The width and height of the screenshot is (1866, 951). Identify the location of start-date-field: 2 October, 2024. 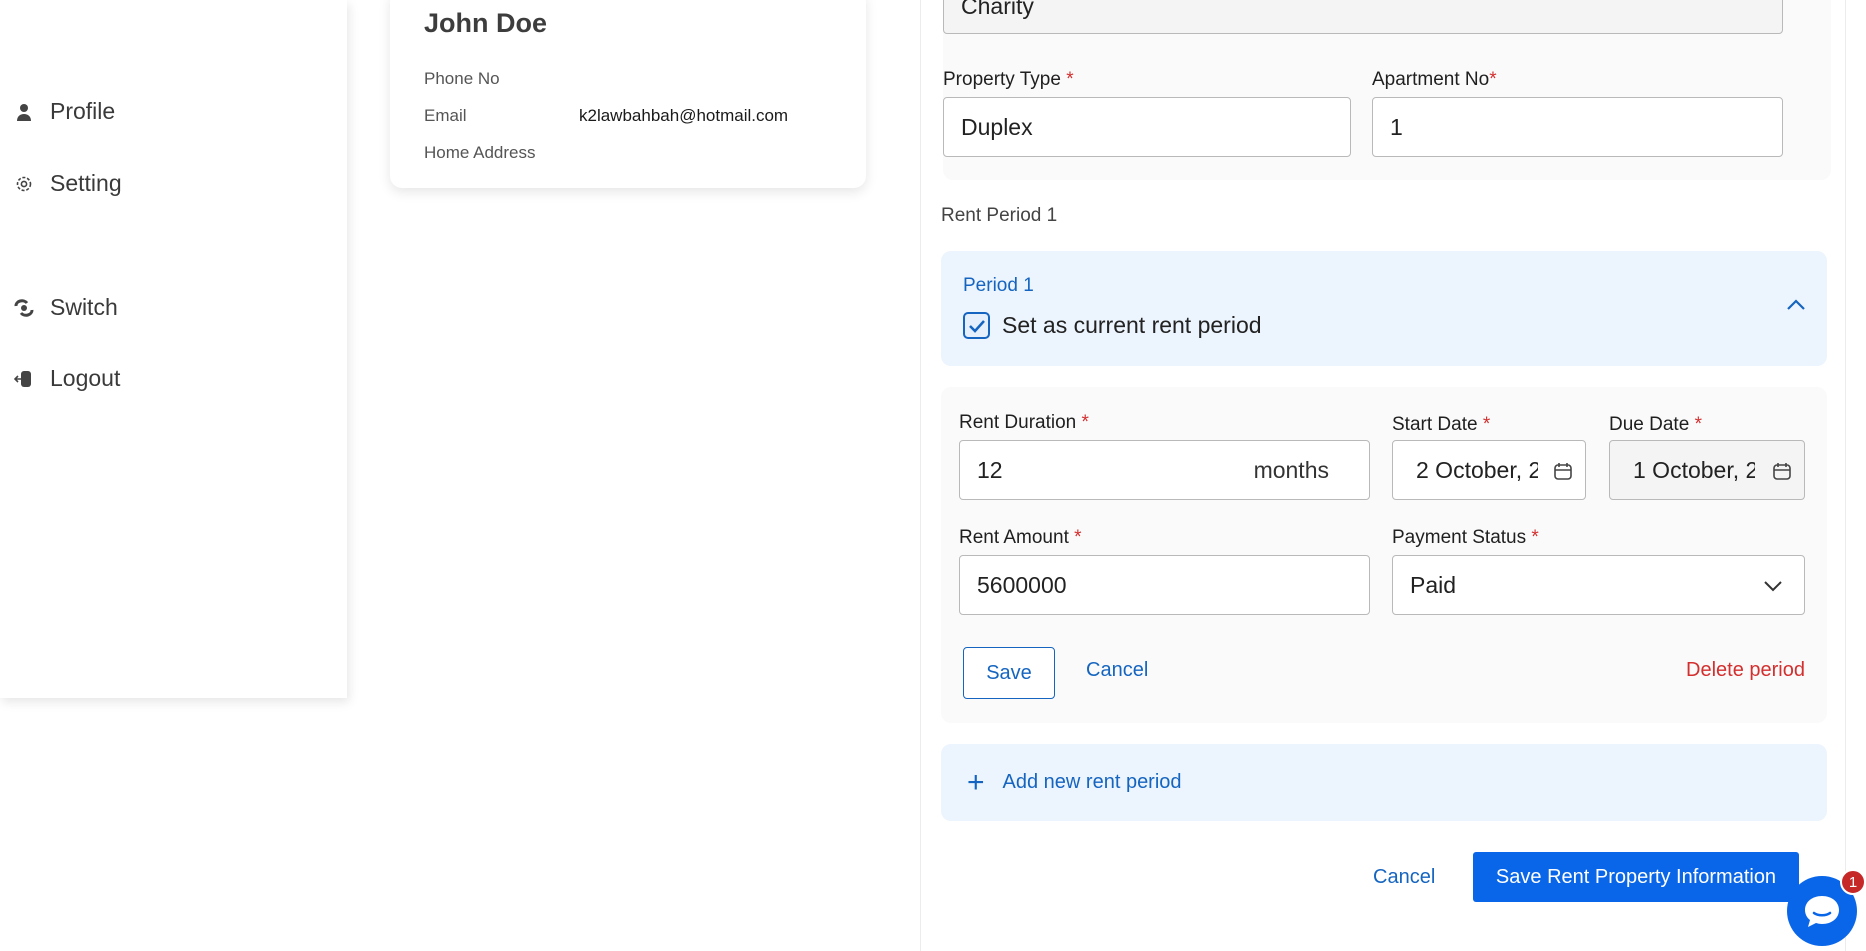
(1489, 470).